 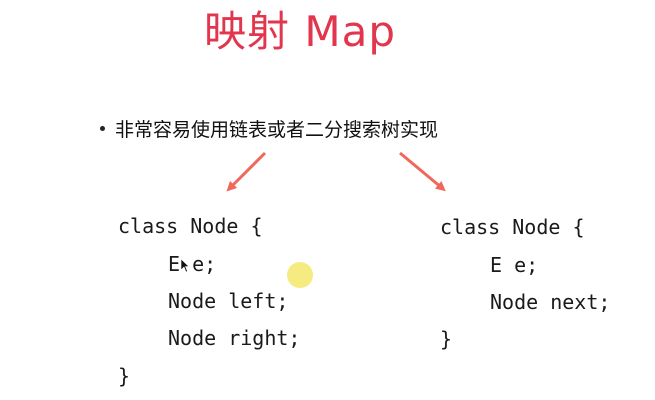 What do you see at coordinates (277, 129) in the screenshot?
I see `bullet-text: 非常容易使用链表或者二分搜索树实现` at bounding box center [277, 129].